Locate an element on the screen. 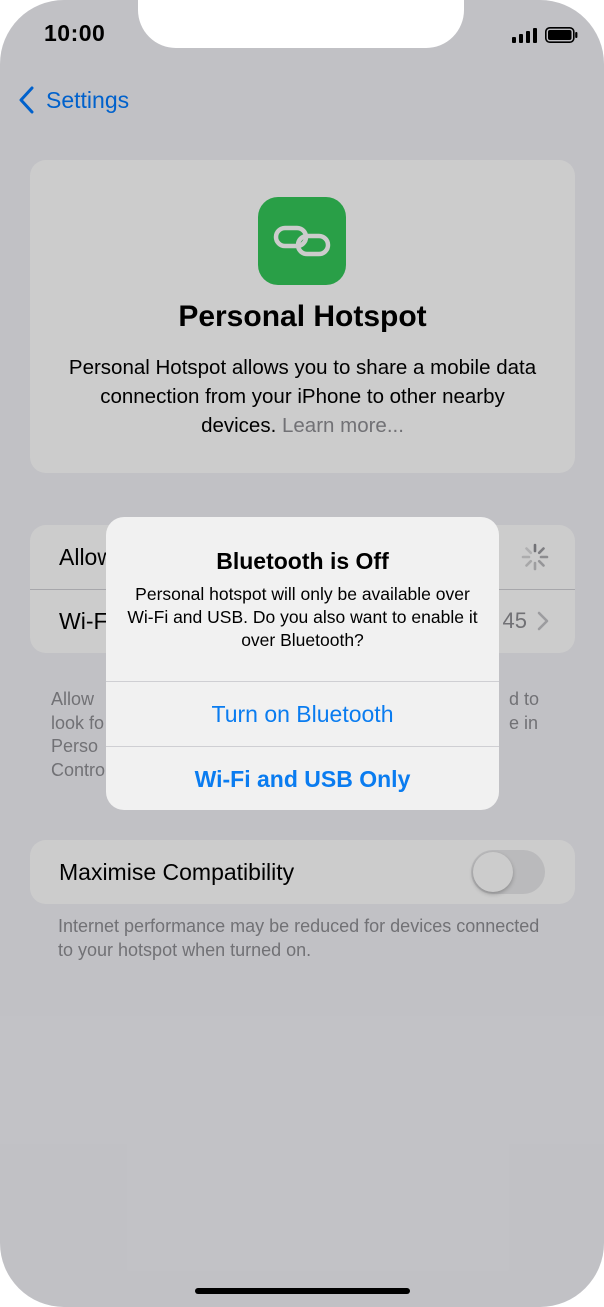 Image resolution: width=604 pixels, height=1307 pixels. cellular-signal-icon is located at coordinates (524, 35).